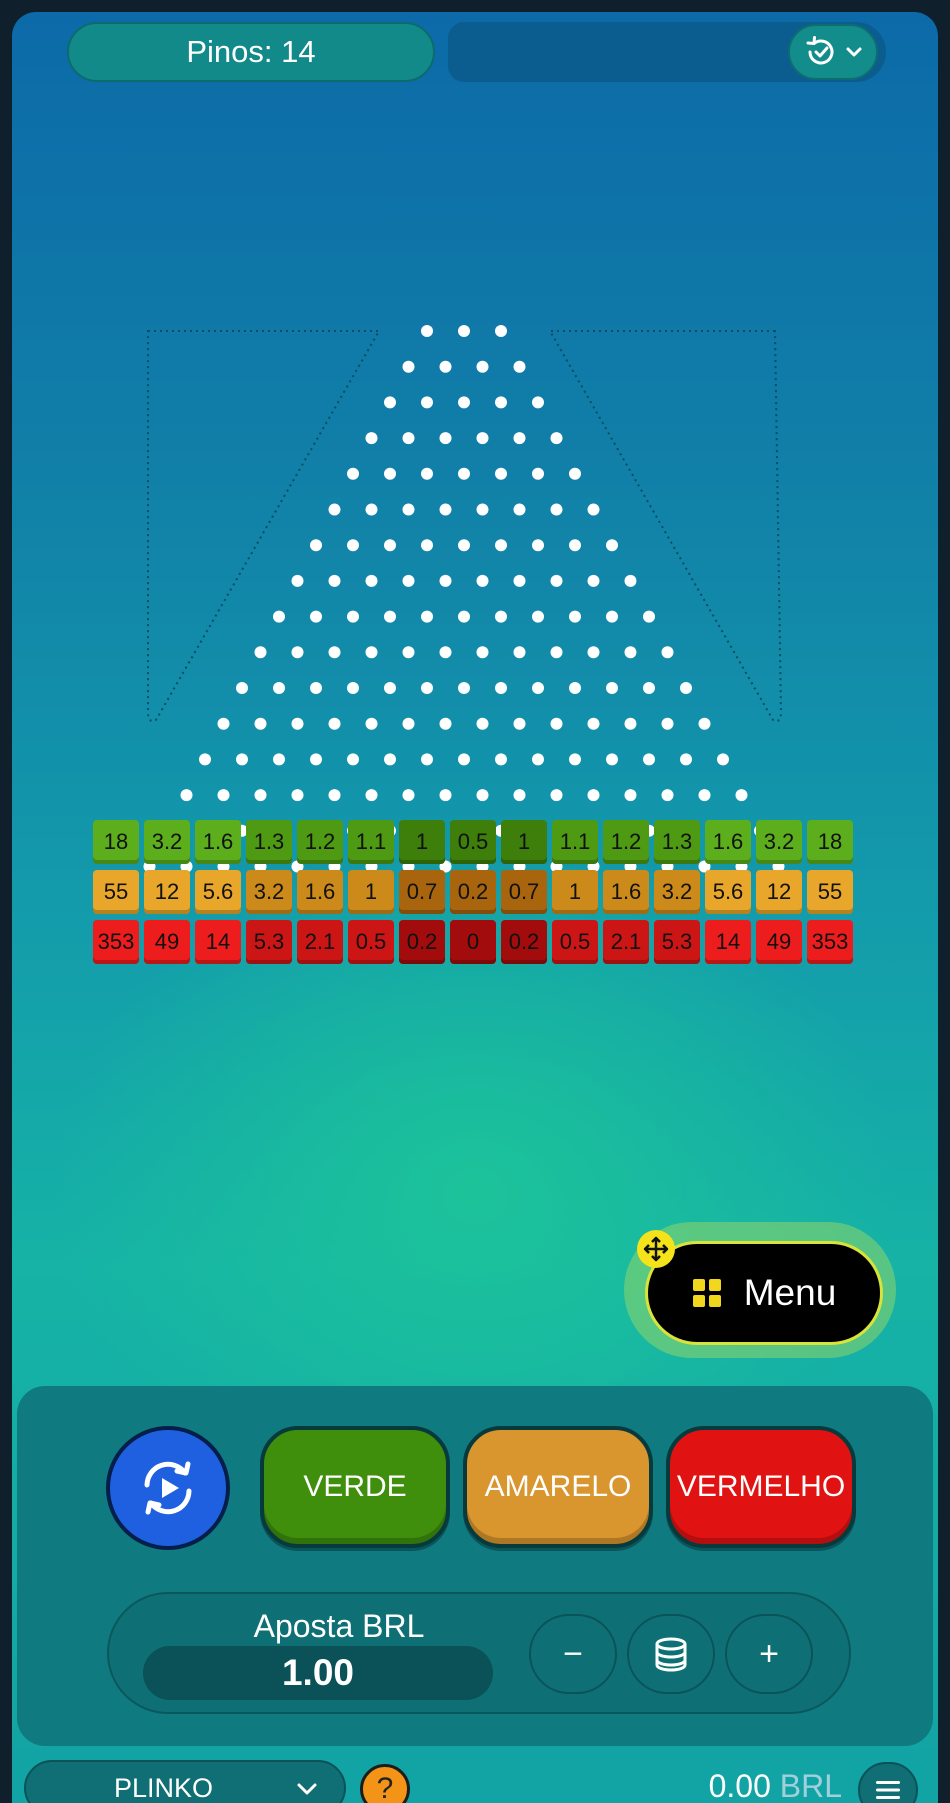 This screenshot has width=950, height=1803. Describe the element at coordinates (475, 1781) in the screenshot. I see `bottom-bar: PLINKO ? 0.00 BRL` at that location.